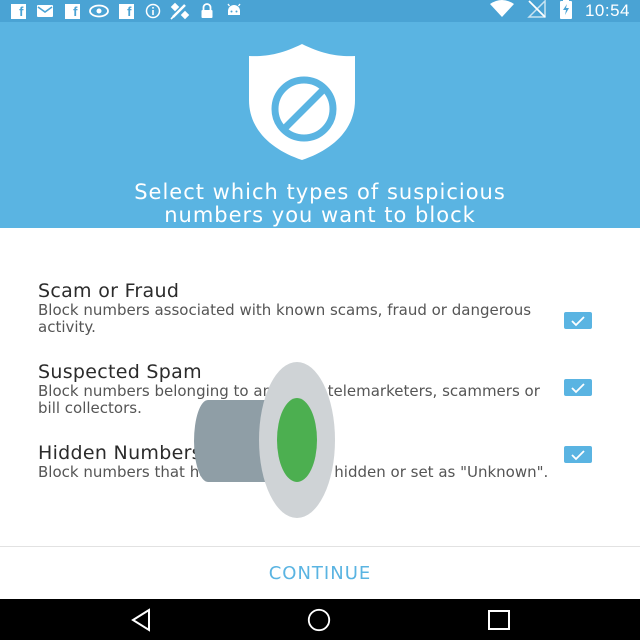  What do you see at coordinates (537, 11) in the screenshot?
I see `no-sim-icon` at bounding box center [537, 11].